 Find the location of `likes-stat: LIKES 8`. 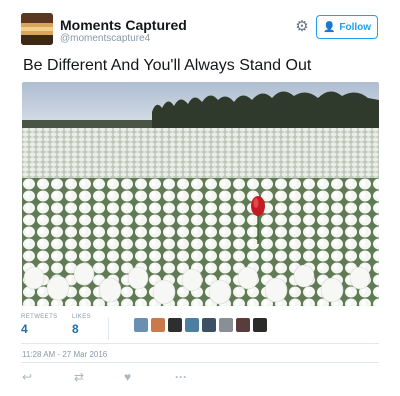

likes-stat: LIKES 8 is located at coordinates (81, 325).